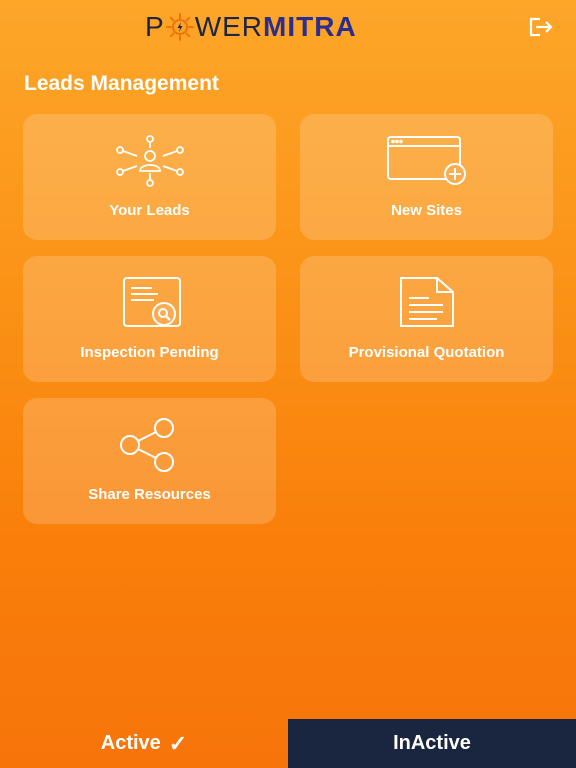 The image size is (576, 768). I want to click on share-resources-card: Share Resources, so click(149, 461).